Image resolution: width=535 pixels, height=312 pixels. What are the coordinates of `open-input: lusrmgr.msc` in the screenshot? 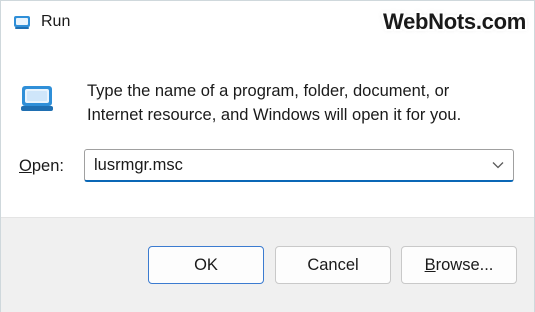 It's located at (138, 165).